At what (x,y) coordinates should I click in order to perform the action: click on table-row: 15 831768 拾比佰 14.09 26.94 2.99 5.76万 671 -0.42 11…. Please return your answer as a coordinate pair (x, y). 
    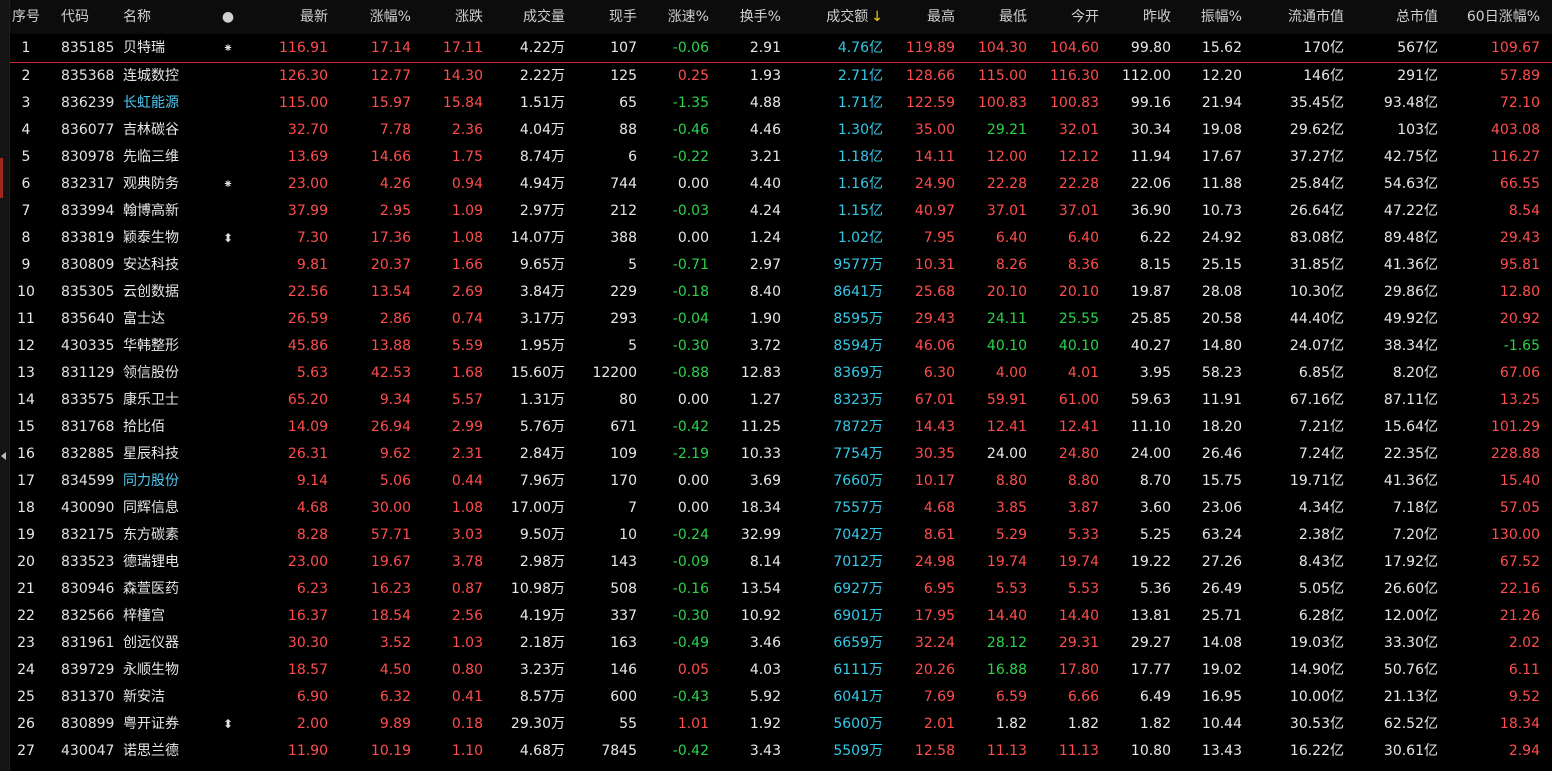
    Looking at the image, I should click on (781, 427).